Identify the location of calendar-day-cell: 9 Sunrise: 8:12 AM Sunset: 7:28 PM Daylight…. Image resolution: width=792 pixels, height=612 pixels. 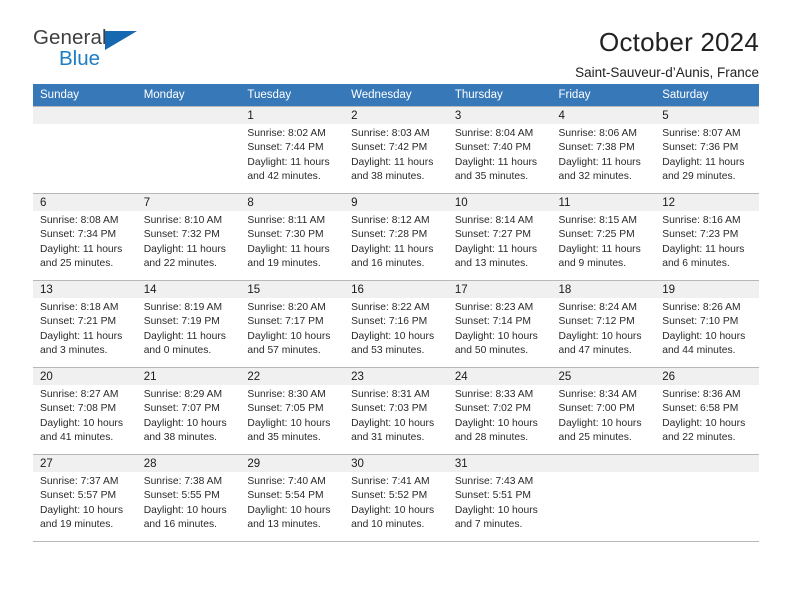
(396, 237).